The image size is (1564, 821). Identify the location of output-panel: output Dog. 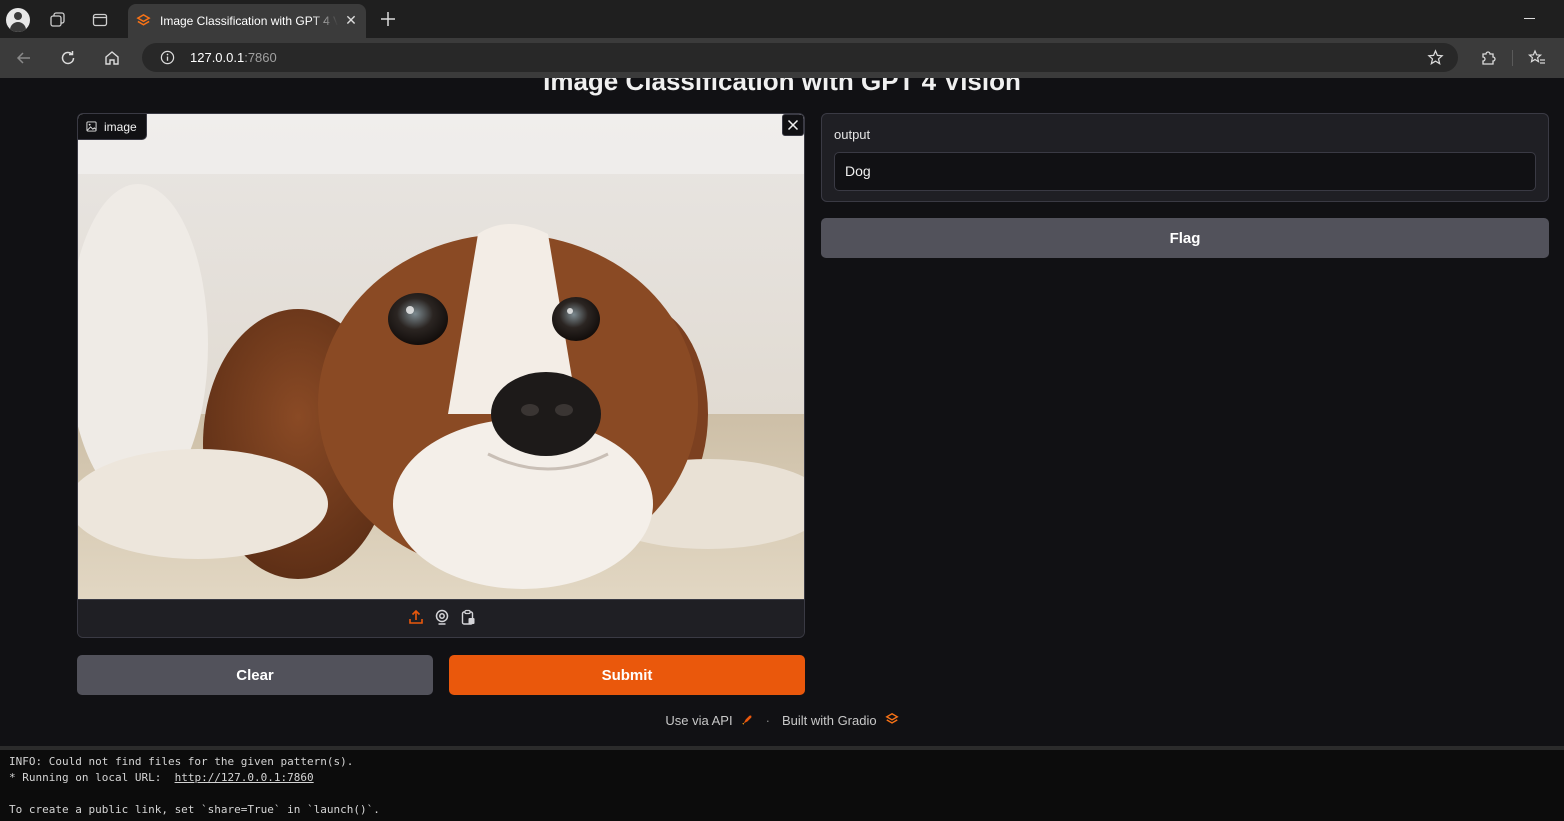
(1185, 157).